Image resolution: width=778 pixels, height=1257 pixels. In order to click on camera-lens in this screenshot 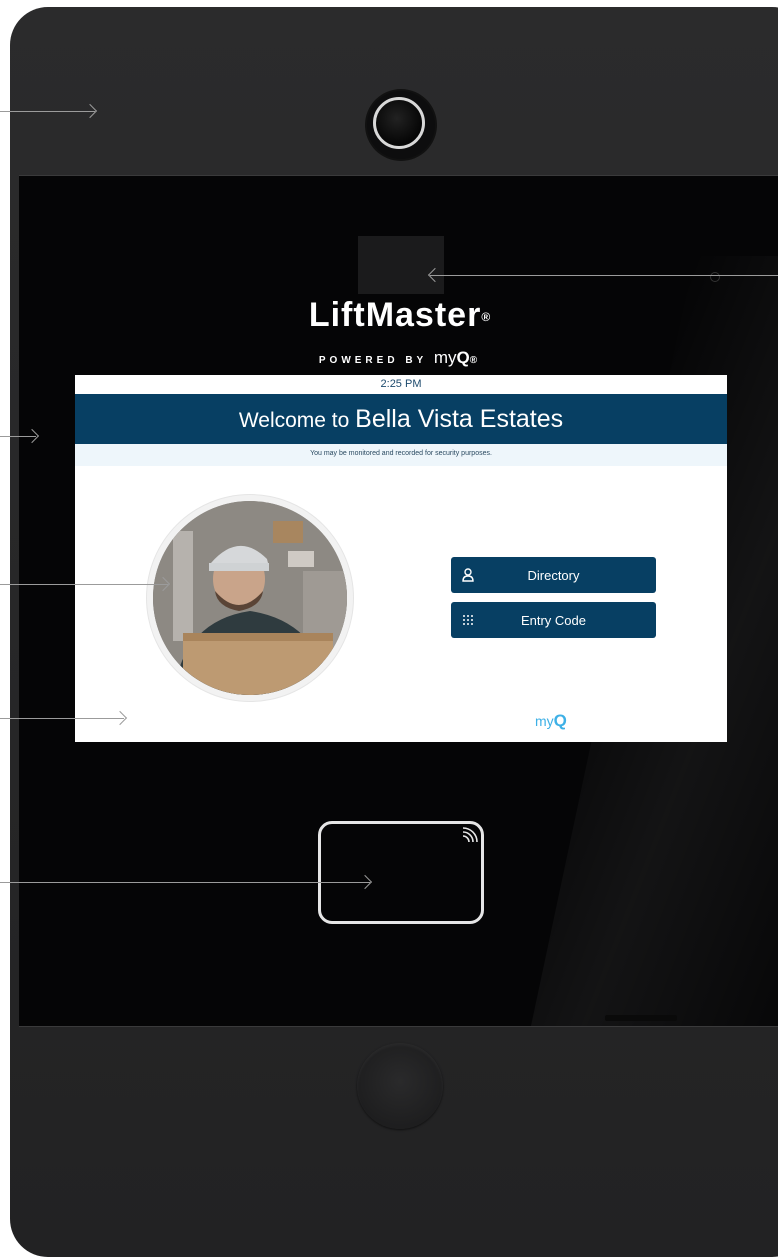, I will do `click(401, 125)`.